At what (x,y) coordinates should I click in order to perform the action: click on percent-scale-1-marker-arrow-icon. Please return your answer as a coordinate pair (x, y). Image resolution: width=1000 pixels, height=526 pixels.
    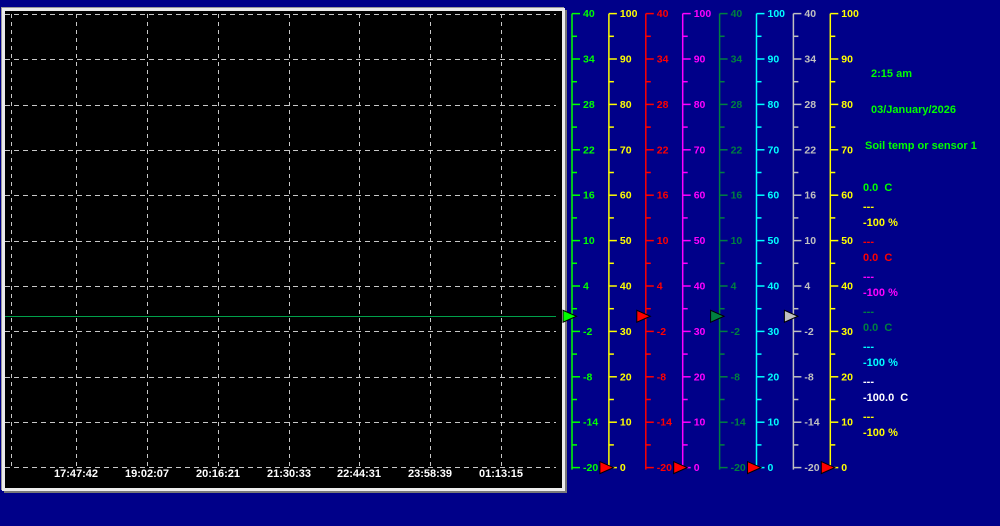
    Looking at the image, I should click on (607, 467).